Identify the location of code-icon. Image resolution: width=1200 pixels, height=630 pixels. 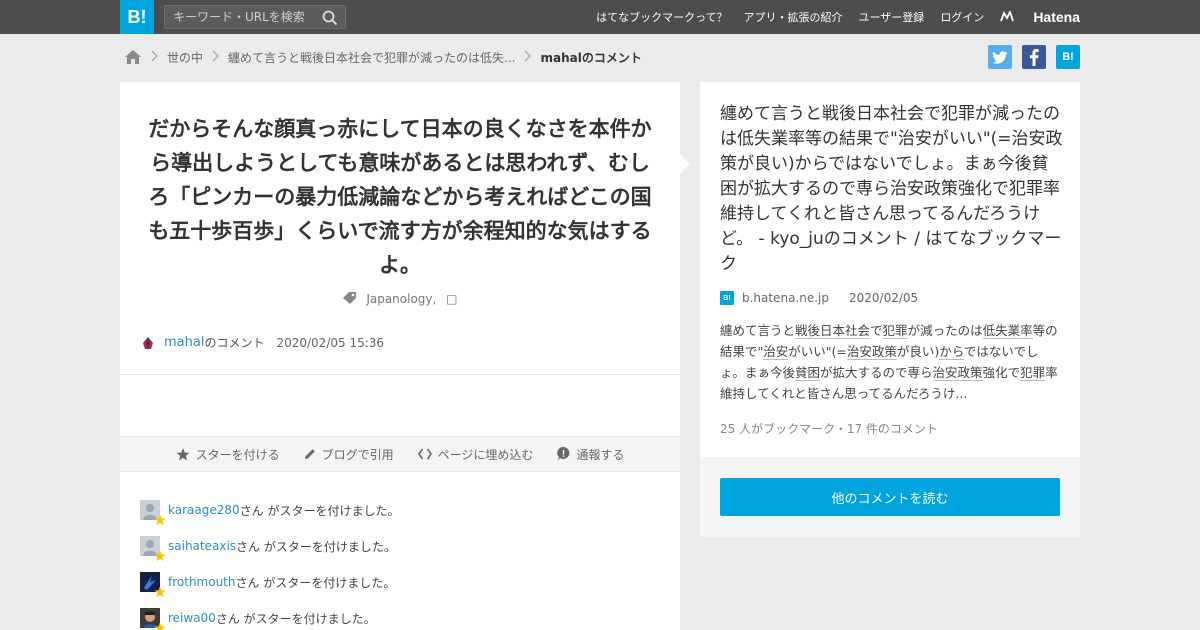
(424, 454).